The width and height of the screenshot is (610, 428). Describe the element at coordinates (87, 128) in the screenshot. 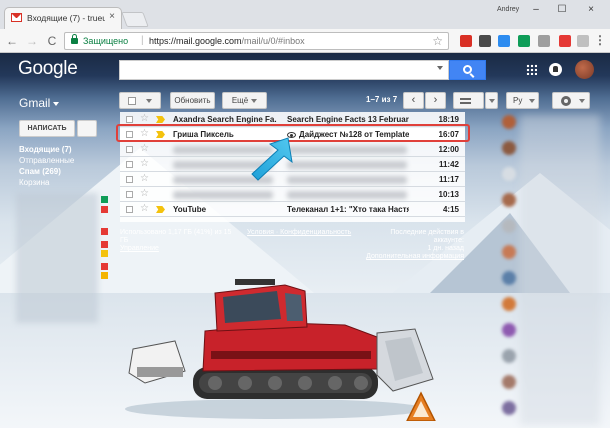

I see `compose-extra-button` at that location.